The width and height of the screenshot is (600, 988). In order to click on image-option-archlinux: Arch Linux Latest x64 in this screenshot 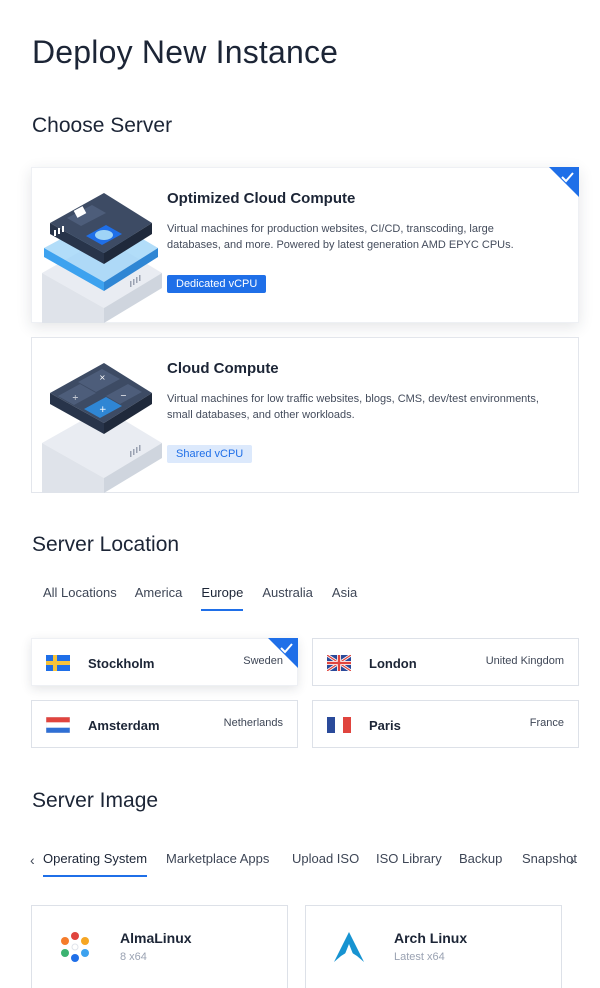, I will do `click(433, 946)`.